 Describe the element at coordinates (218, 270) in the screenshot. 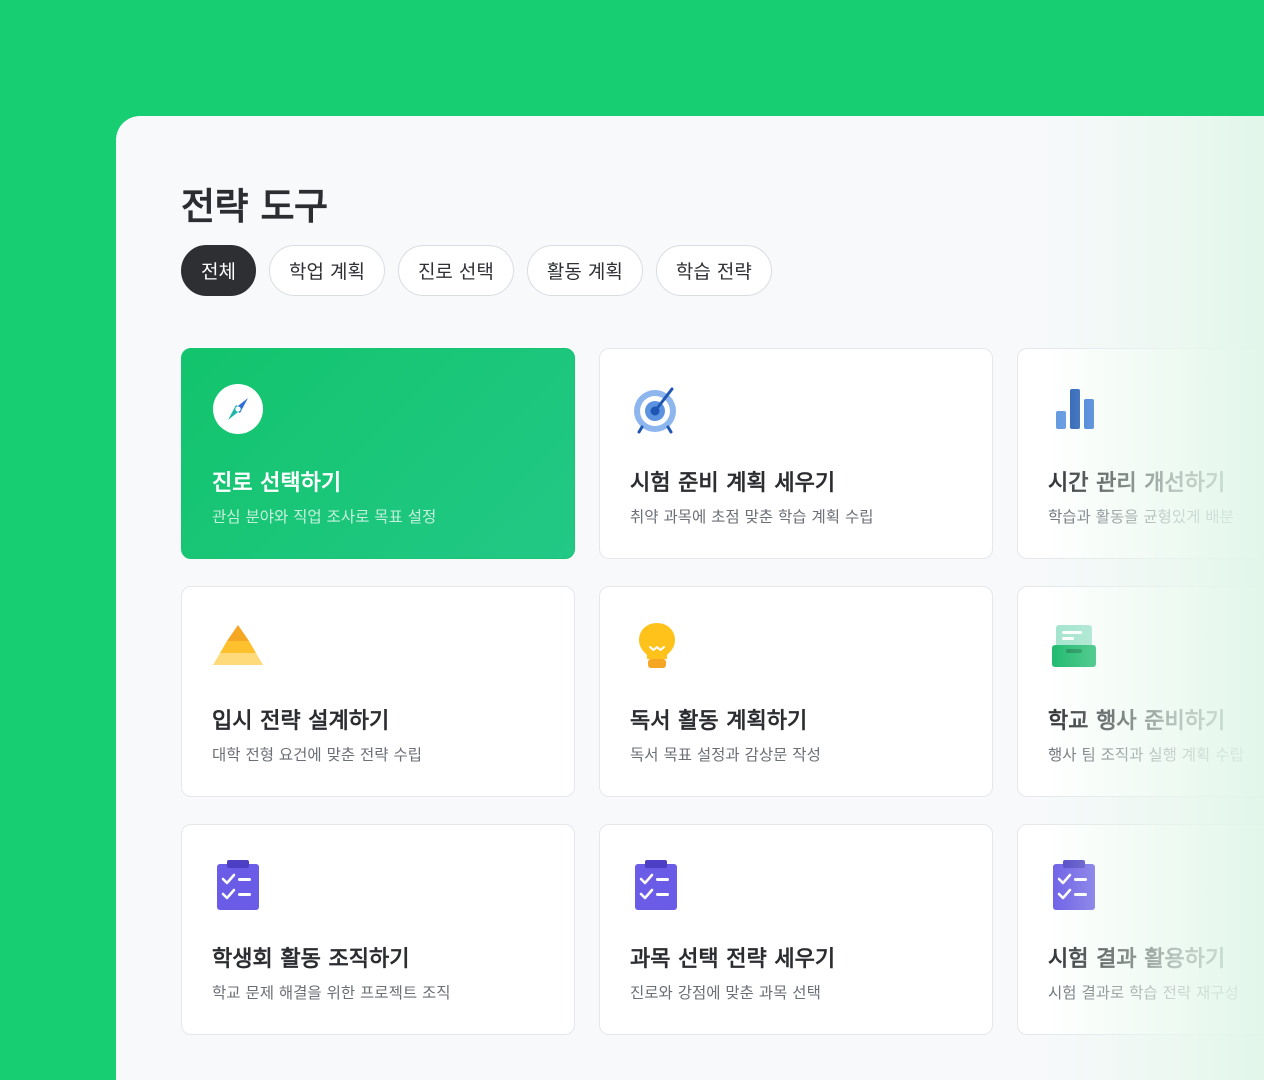

I see `filter-chip-all: 전체` at that location.